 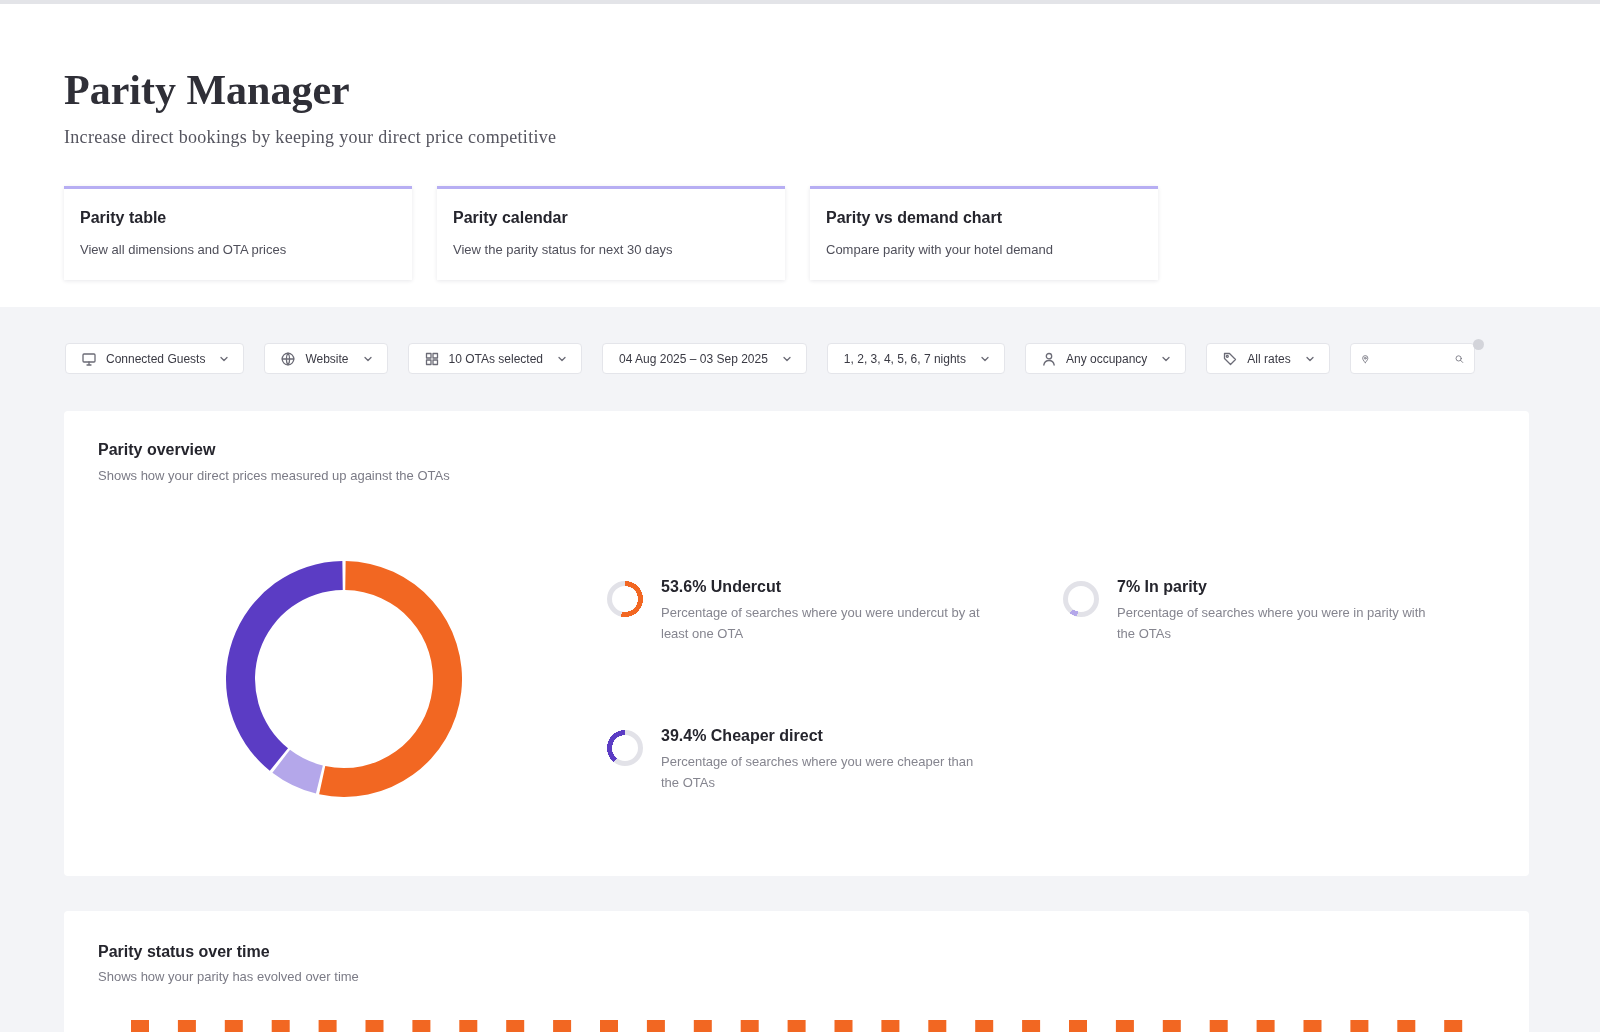 I want to click on filter-dropdown: 10 OTAs selected, so click(x=495, y=358).